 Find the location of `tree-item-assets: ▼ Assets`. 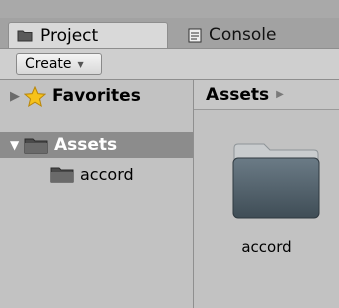

tree-item-assets: ▼ Assets is located at coordinates (96, 145).